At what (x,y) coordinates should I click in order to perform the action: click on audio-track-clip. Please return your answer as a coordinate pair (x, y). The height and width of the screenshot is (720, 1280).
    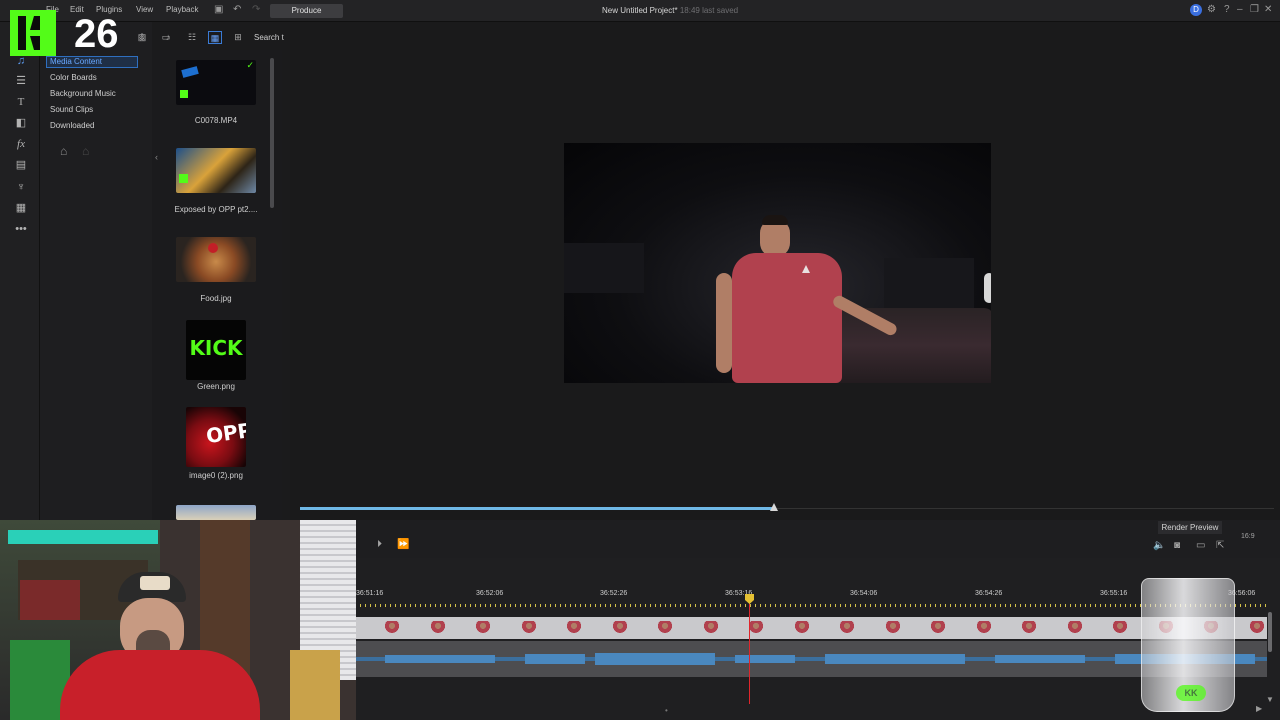
    Looking at the image, I should click on (811, 659).